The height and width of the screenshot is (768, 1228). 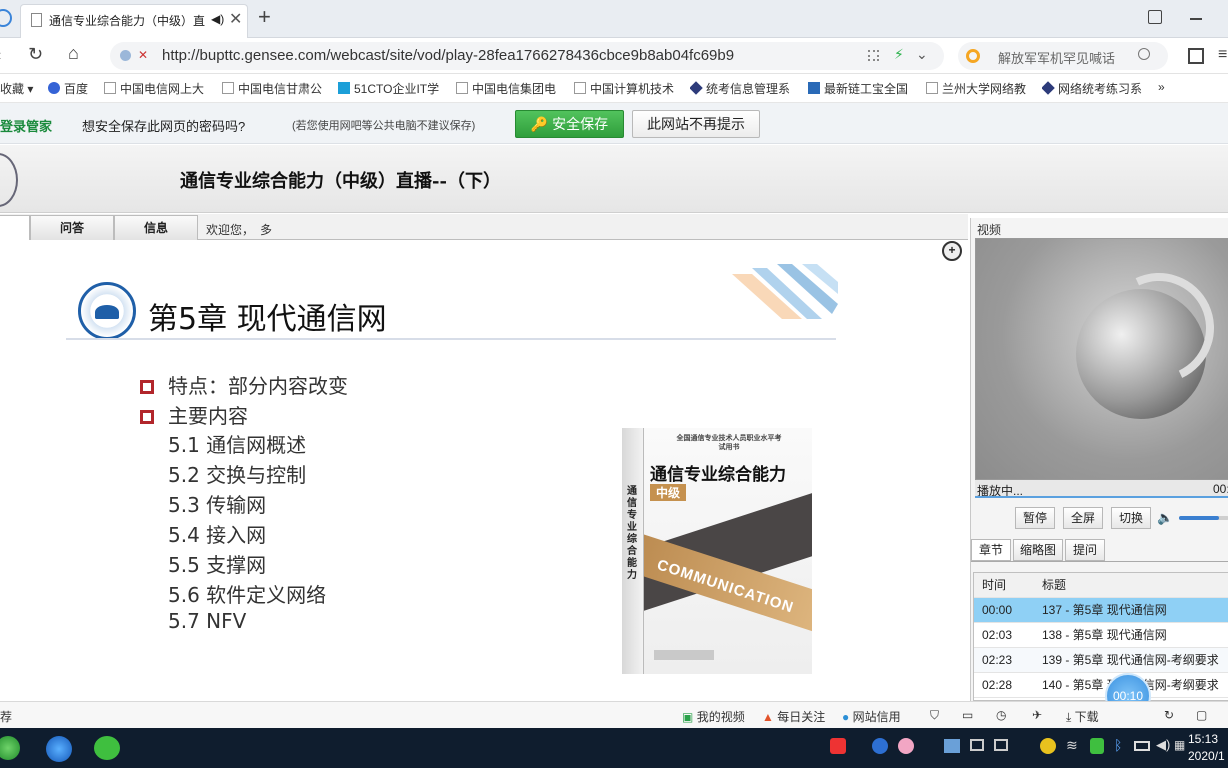 What do you see at coordinates (235, 19) in the screenshot?
I see `close-tab-icon: ✕` at bounding box center [235, 19].